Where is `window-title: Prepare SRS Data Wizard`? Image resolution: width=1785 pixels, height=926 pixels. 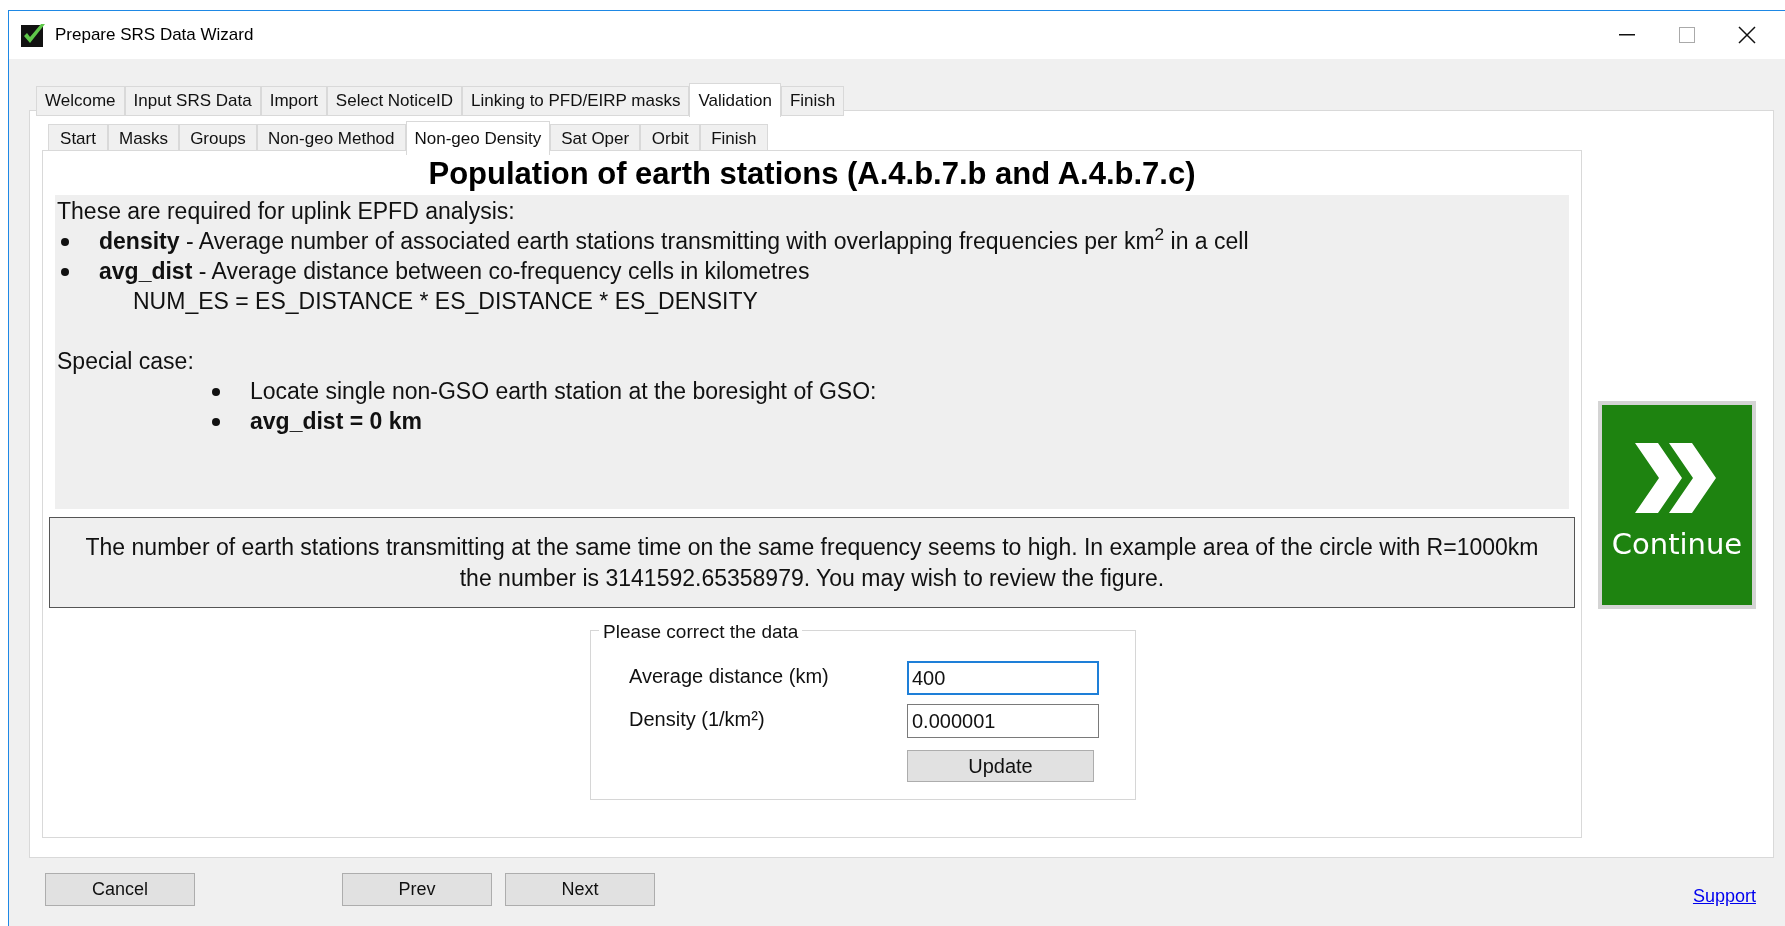
window-title: Prepare SRS Data Wizard is located at coordinates (154, 35).